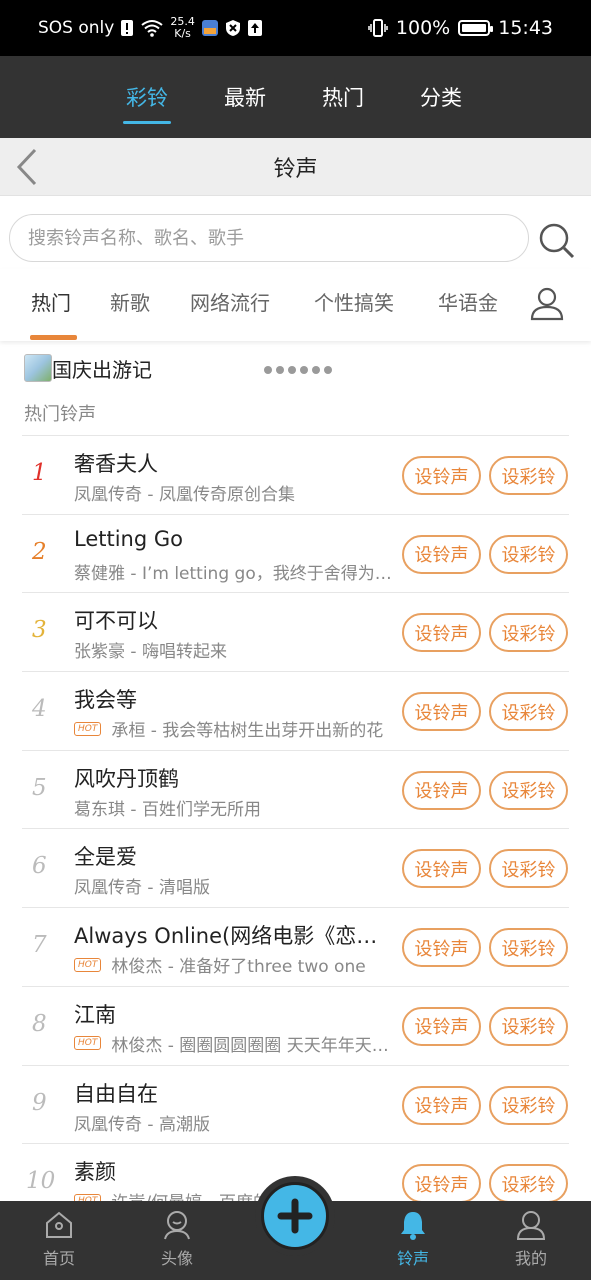  What do you see at coordinates (298, 370) in the screenshot?
I see `carousel-dots` at bounding box center [298, 370].